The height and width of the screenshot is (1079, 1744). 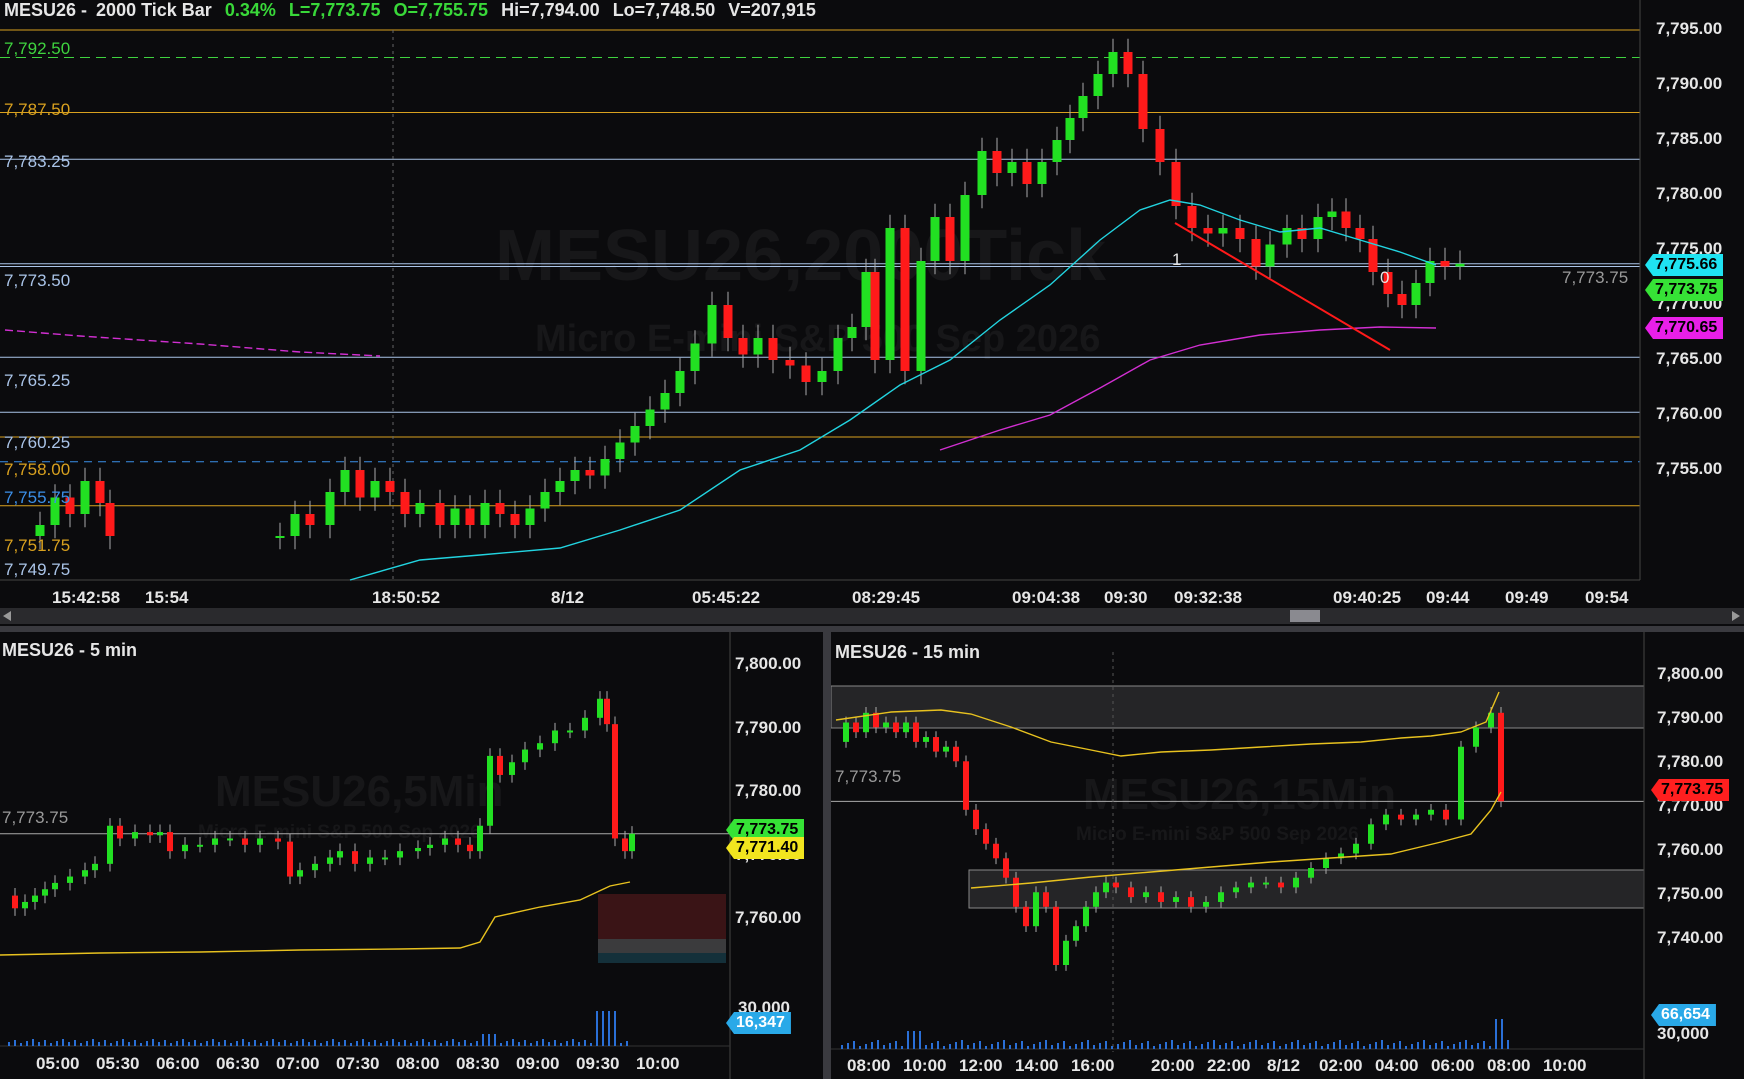 I want to click on resistance-zone, so click(x=1238, y=707).